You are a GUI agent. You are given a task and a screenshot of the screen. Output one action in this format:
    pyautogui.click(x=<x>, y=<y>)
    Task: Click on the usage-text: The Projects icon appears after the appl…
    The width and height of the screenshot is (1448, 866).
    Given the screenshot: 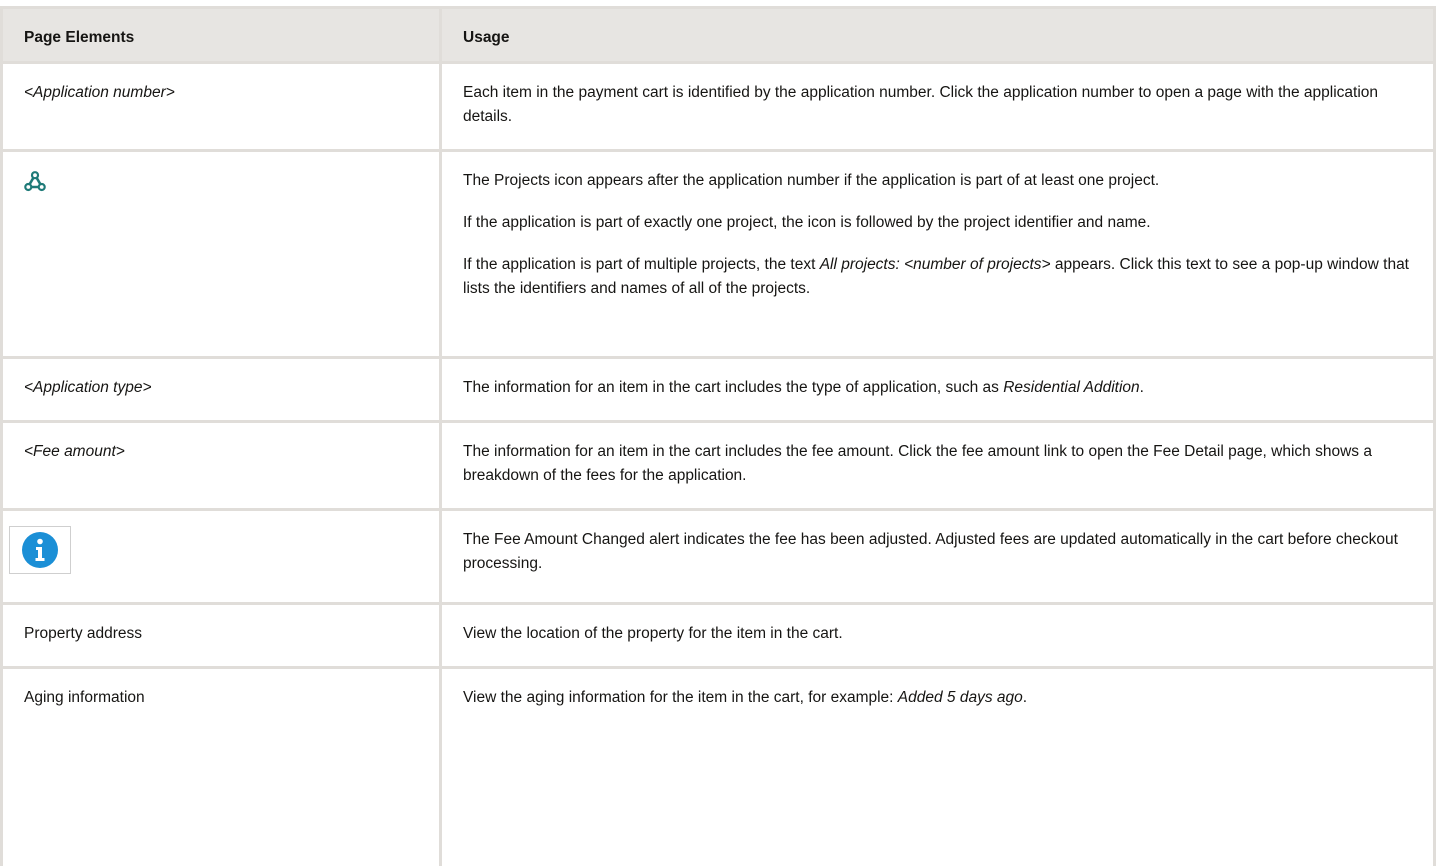 What is the action you would take?
    pyautogui.click(x=811, y=180)
    